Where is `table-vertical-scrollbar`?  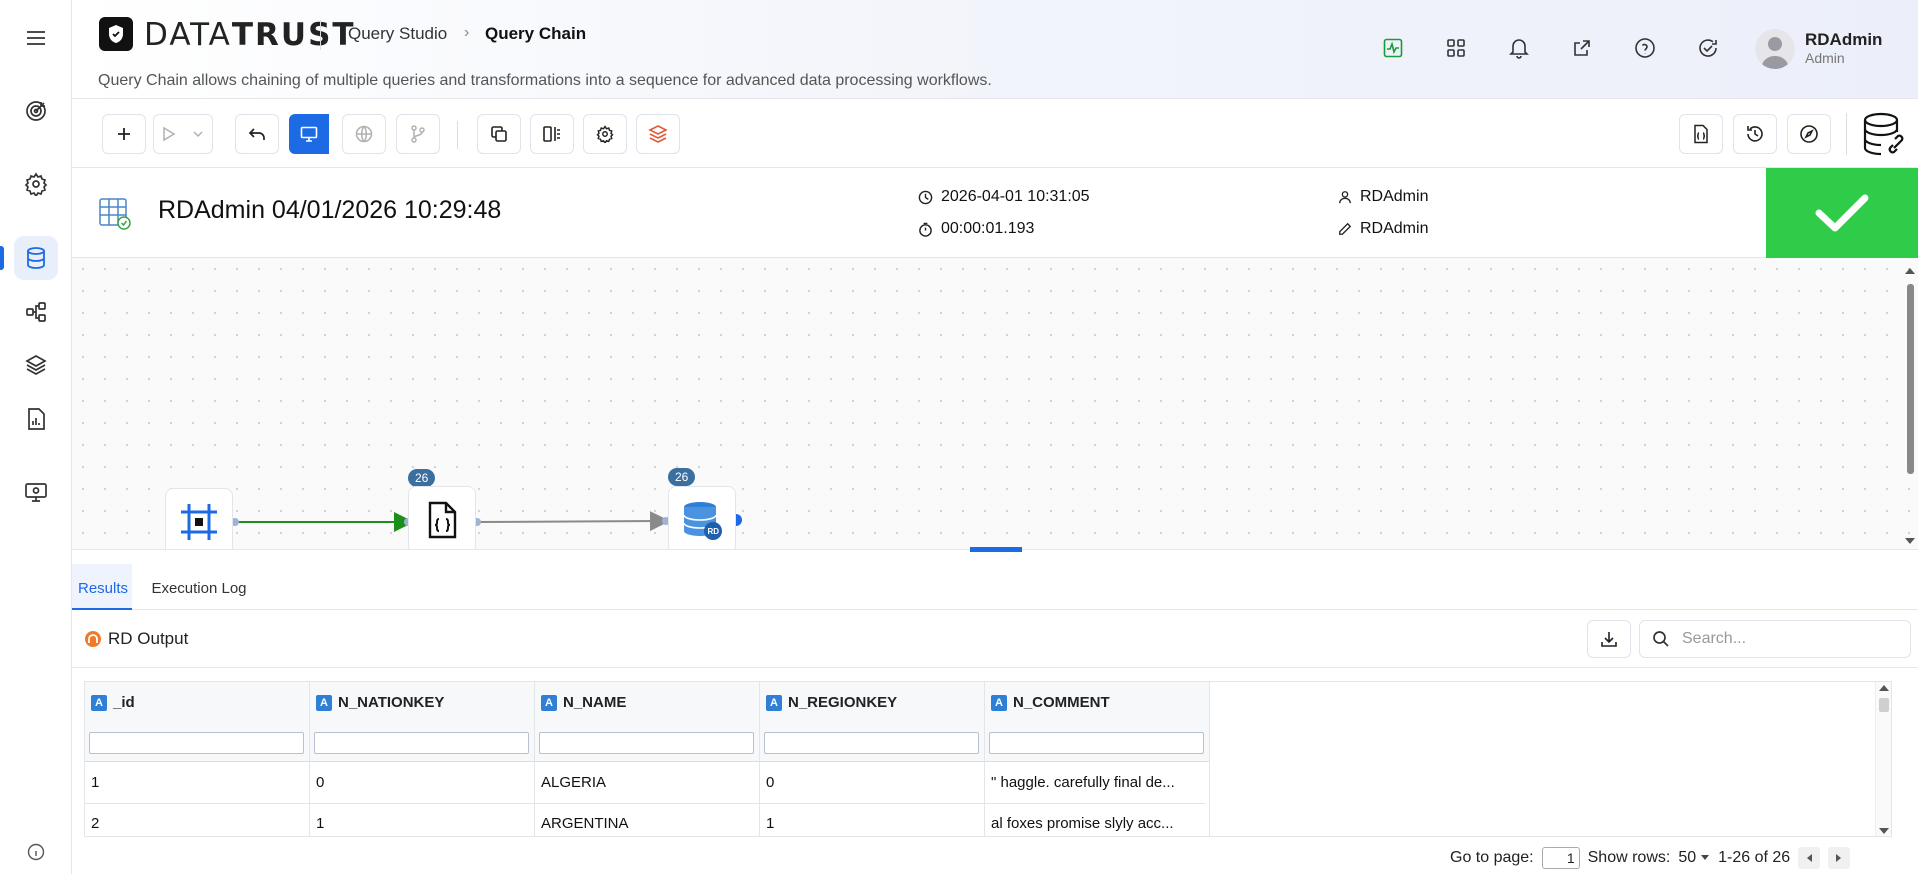 table-vertical-scrollbar is located at coordinates (1883, 759).